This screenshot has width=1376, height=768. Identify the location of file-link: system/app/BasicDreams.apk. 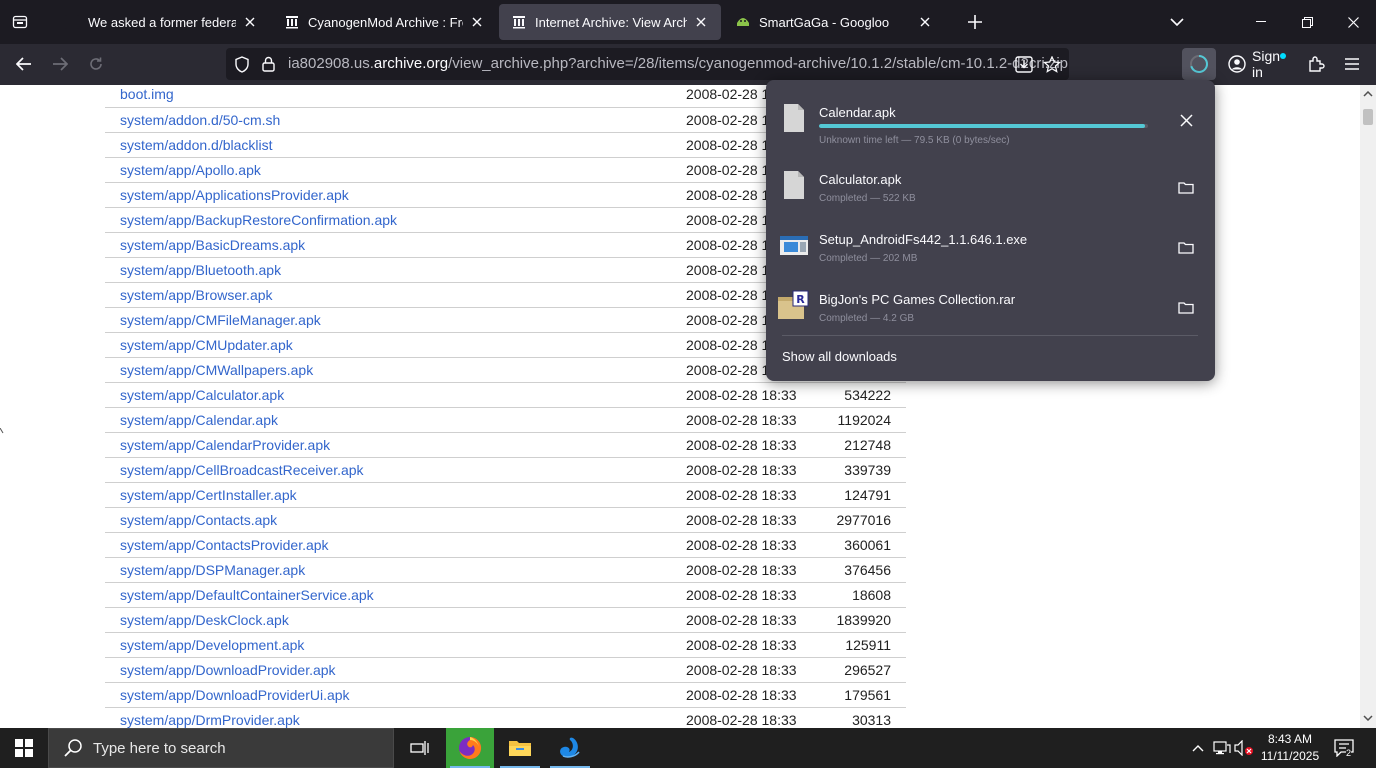
(212, 245).